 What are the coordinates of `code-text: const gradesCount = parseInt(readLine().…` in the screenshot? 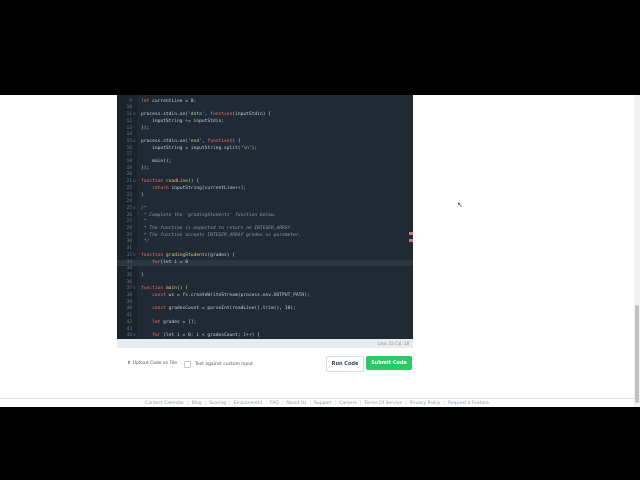 It's located at (218, 309).